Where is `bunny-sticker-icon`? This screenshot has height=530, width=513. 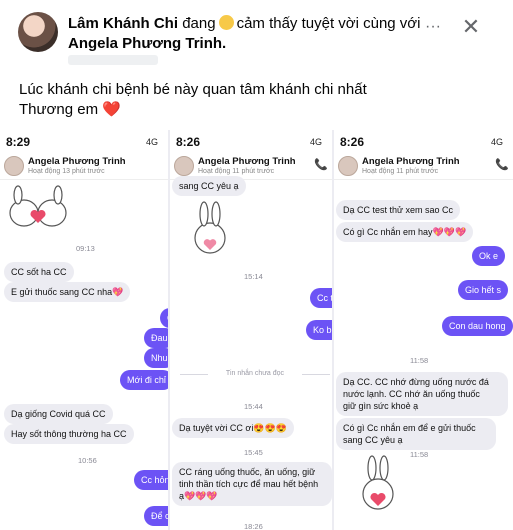 bunny-sticker-icon is located at coordinates (210, 227).